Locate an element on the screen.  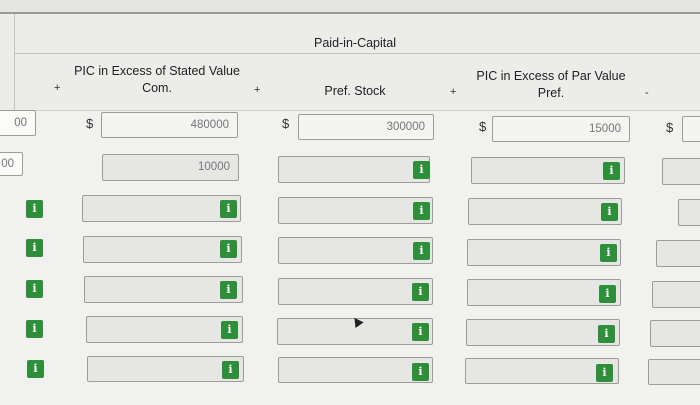
amount-input: 480000 is located at coordinates (169, 125).